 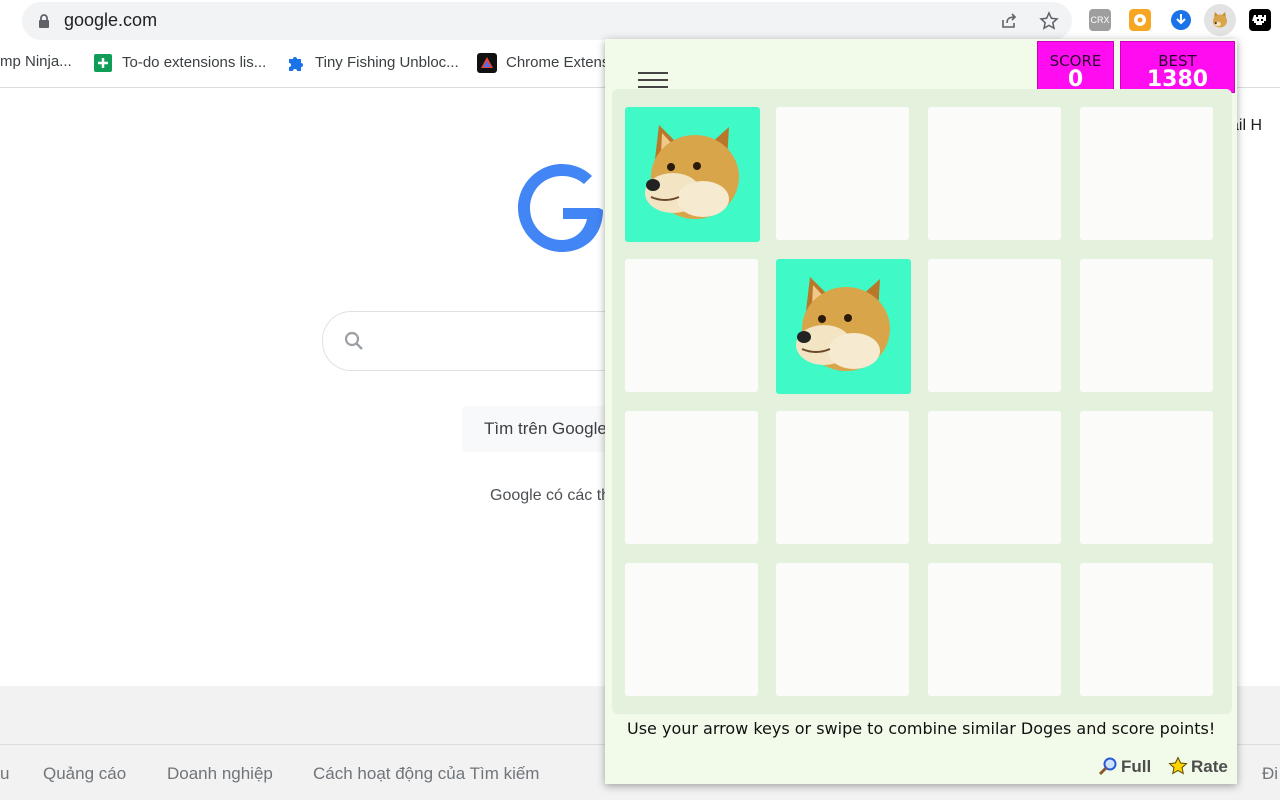 What do you see at coordinates (296, 64) in the screenshot?
I see `puzzle-icon` at bounding box center [296, 64].